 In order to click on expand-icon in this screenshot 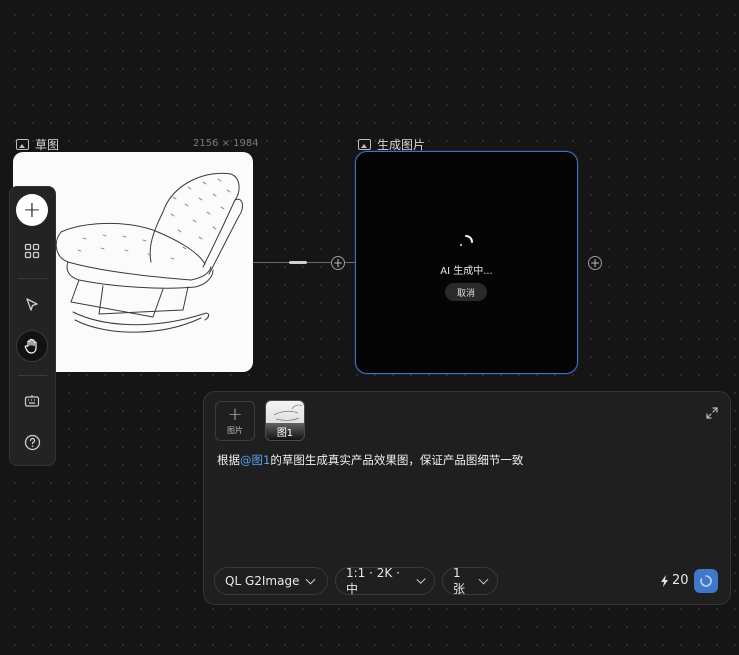, I will do `click(712, 413)`.